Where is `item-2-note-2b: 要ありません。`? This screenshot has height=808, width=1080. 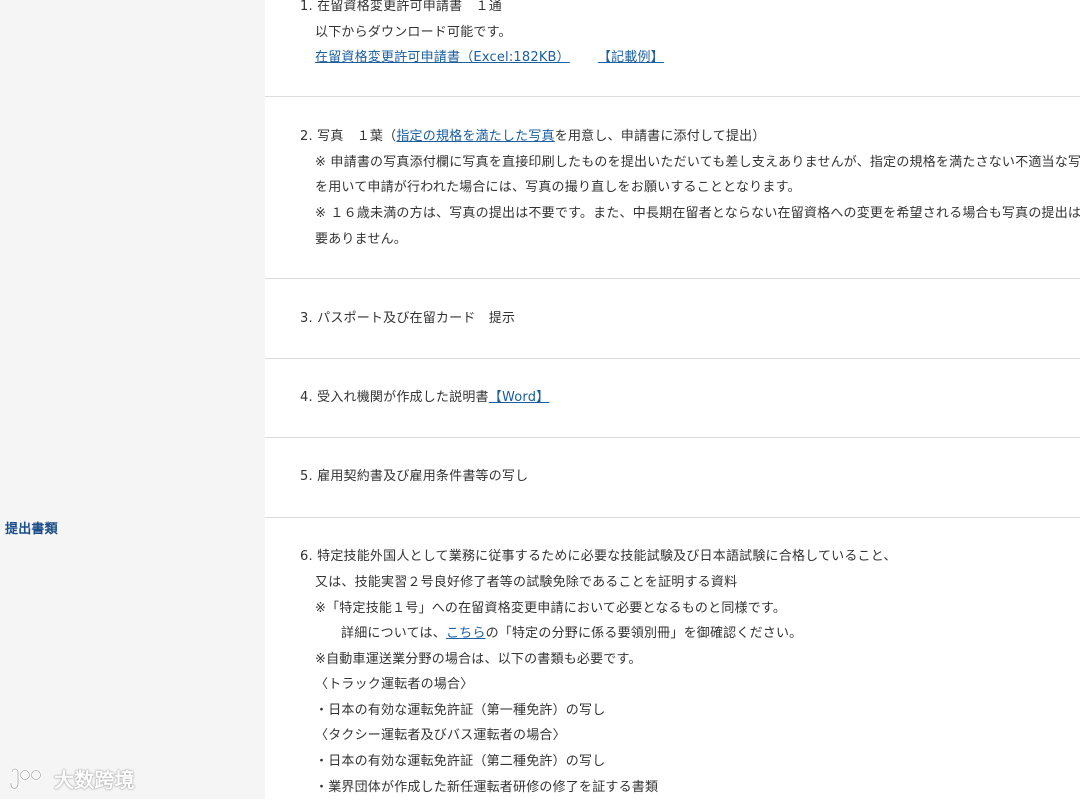 item-2-note-2b: 要ありません。 is located at coordinates (361, 239).